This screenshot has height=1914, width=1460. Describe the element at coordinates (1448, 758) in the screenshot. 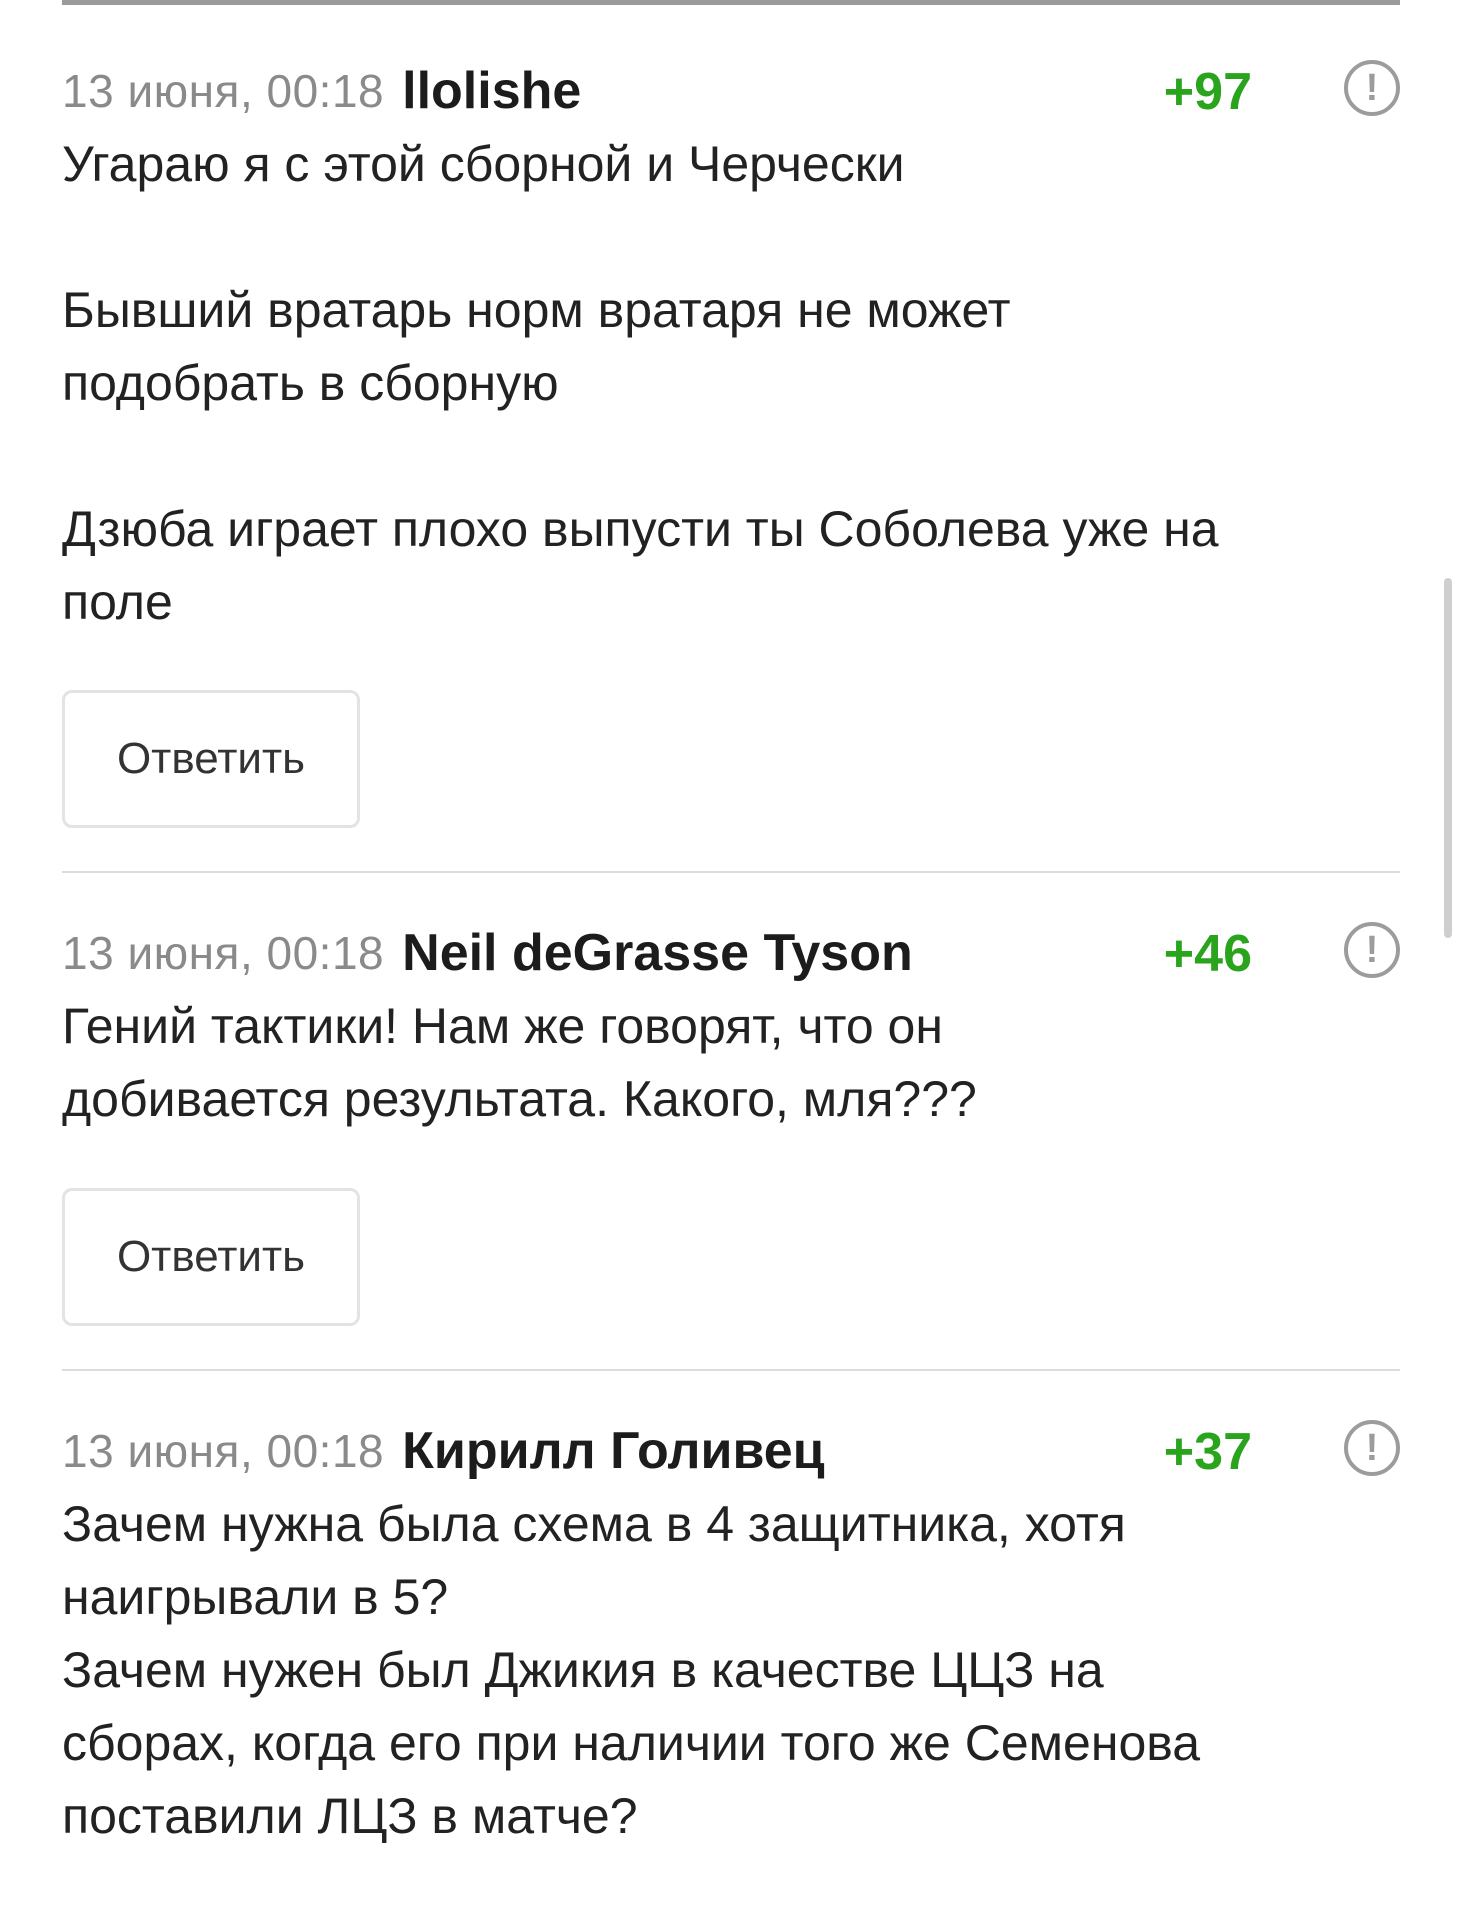

I see `scrollbar` at that location.